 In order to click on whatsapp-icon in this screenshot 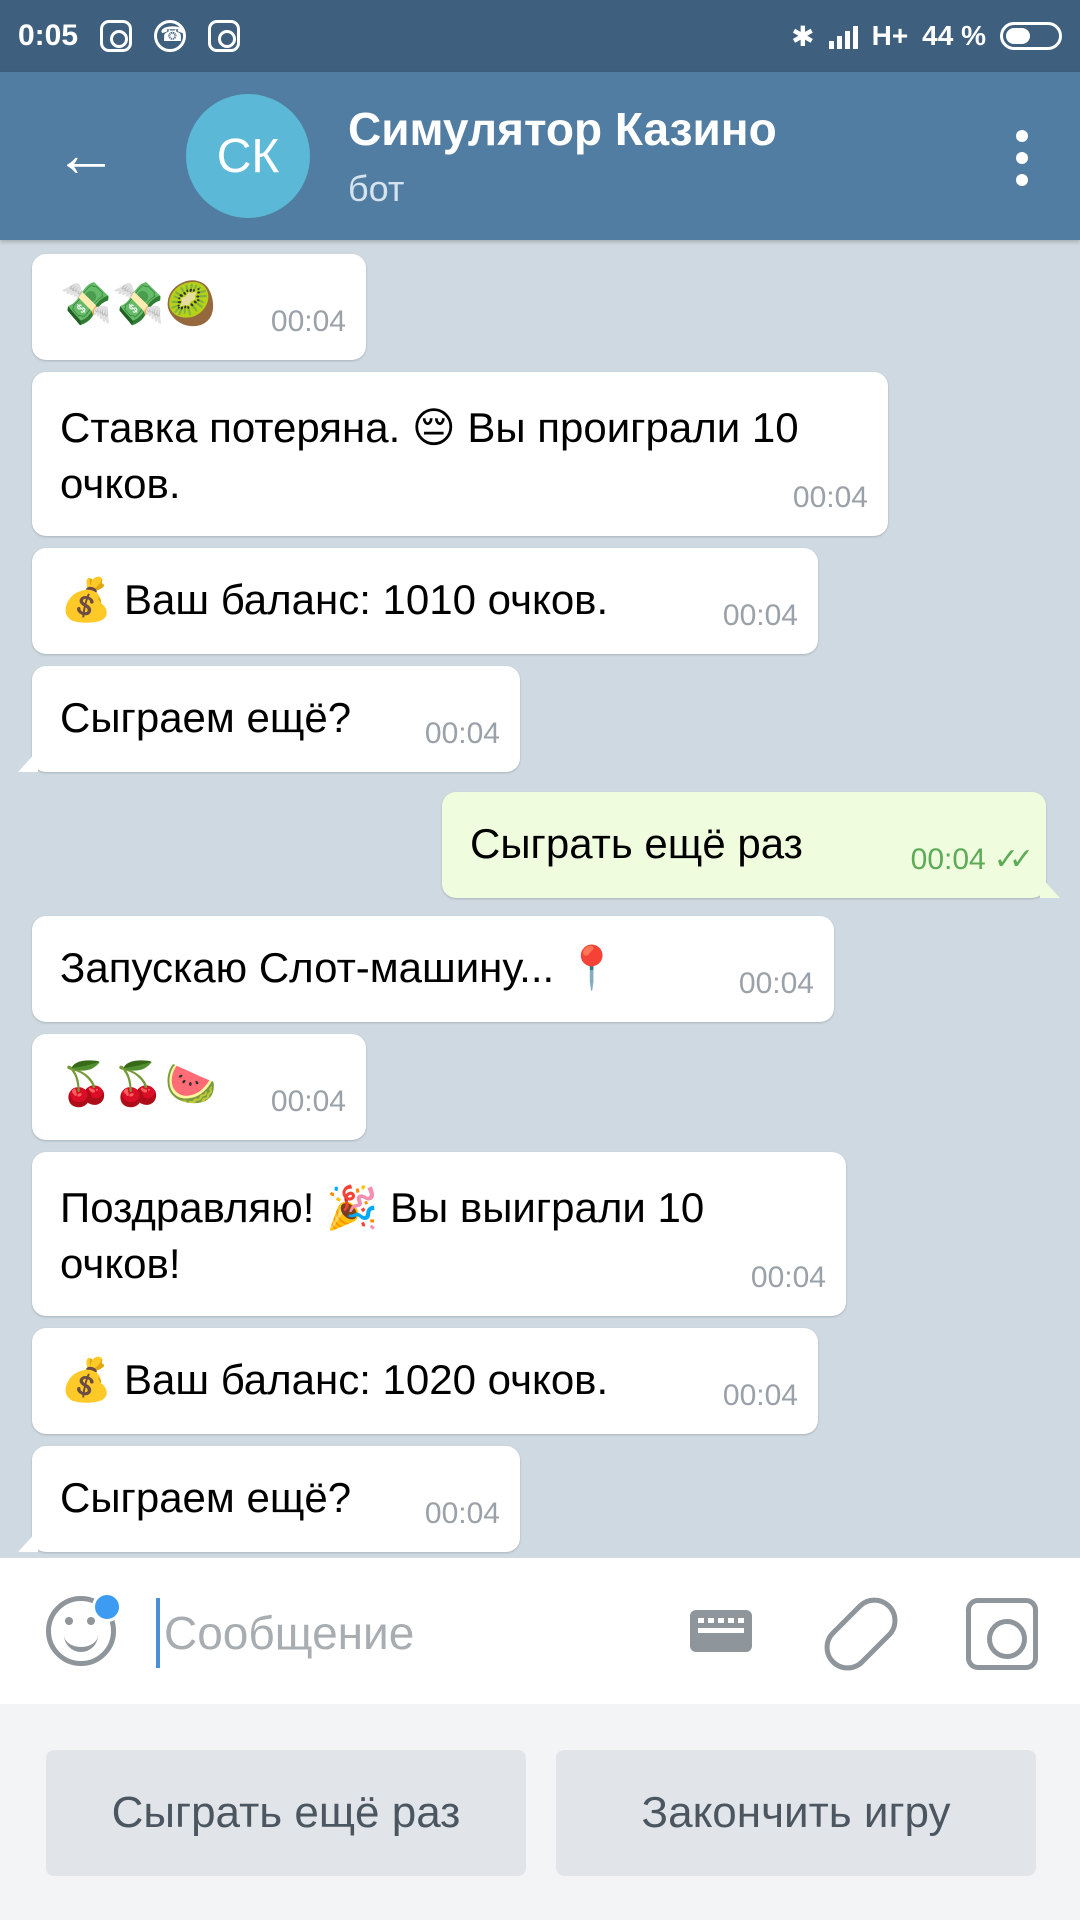, I will do `click(170, 36)`.